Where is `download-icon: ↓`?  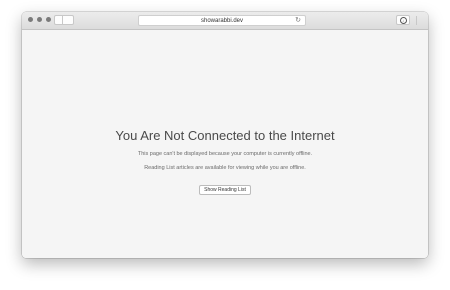
download-icon: ↓ is located at coordinates (403, 20).